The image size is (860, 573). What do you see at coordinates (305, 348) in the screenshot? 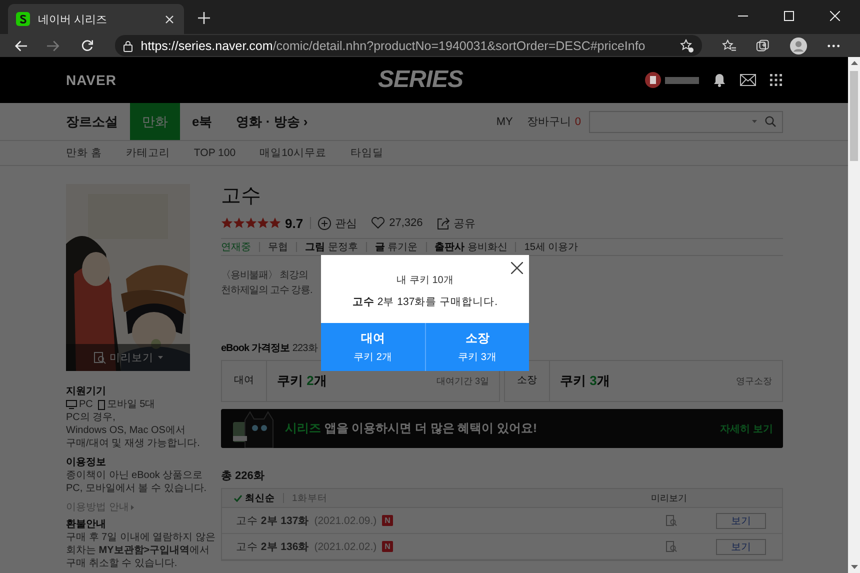
I see `price-info-note: 223화` at bounding box center [305, 348].